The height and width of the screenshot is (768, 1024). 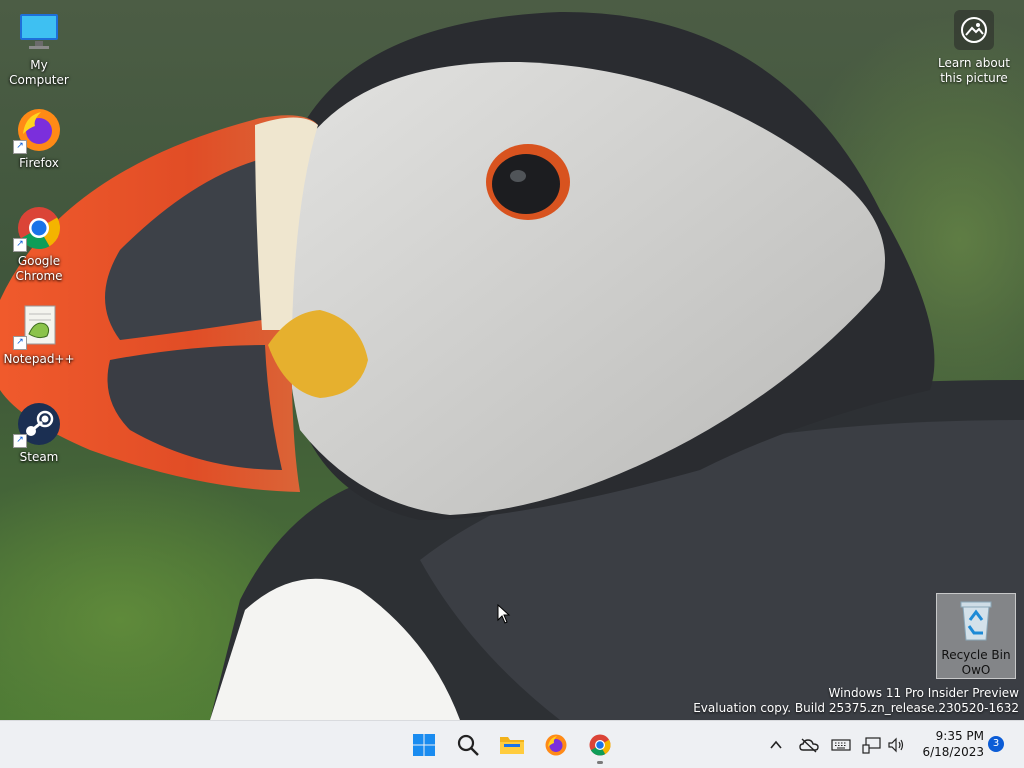 I want to click on file-explorer-button, so click(x=512, y=745).